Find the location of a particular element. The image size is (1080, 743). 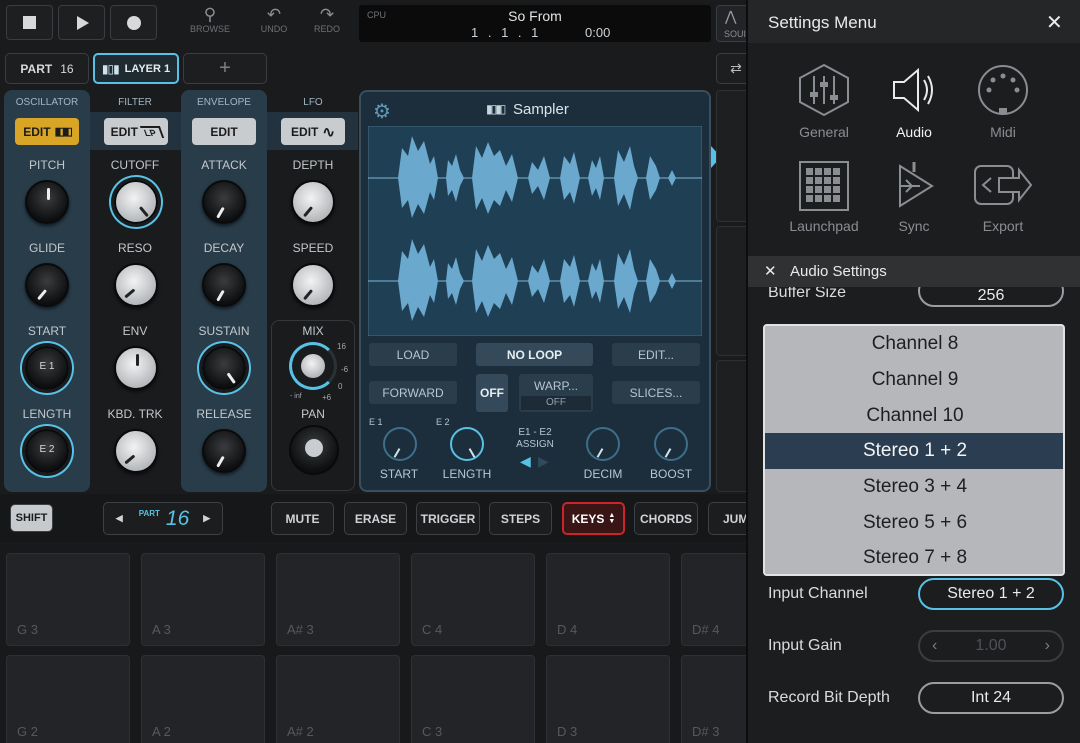

off-button: OFF is located at coordinates (492, 393).